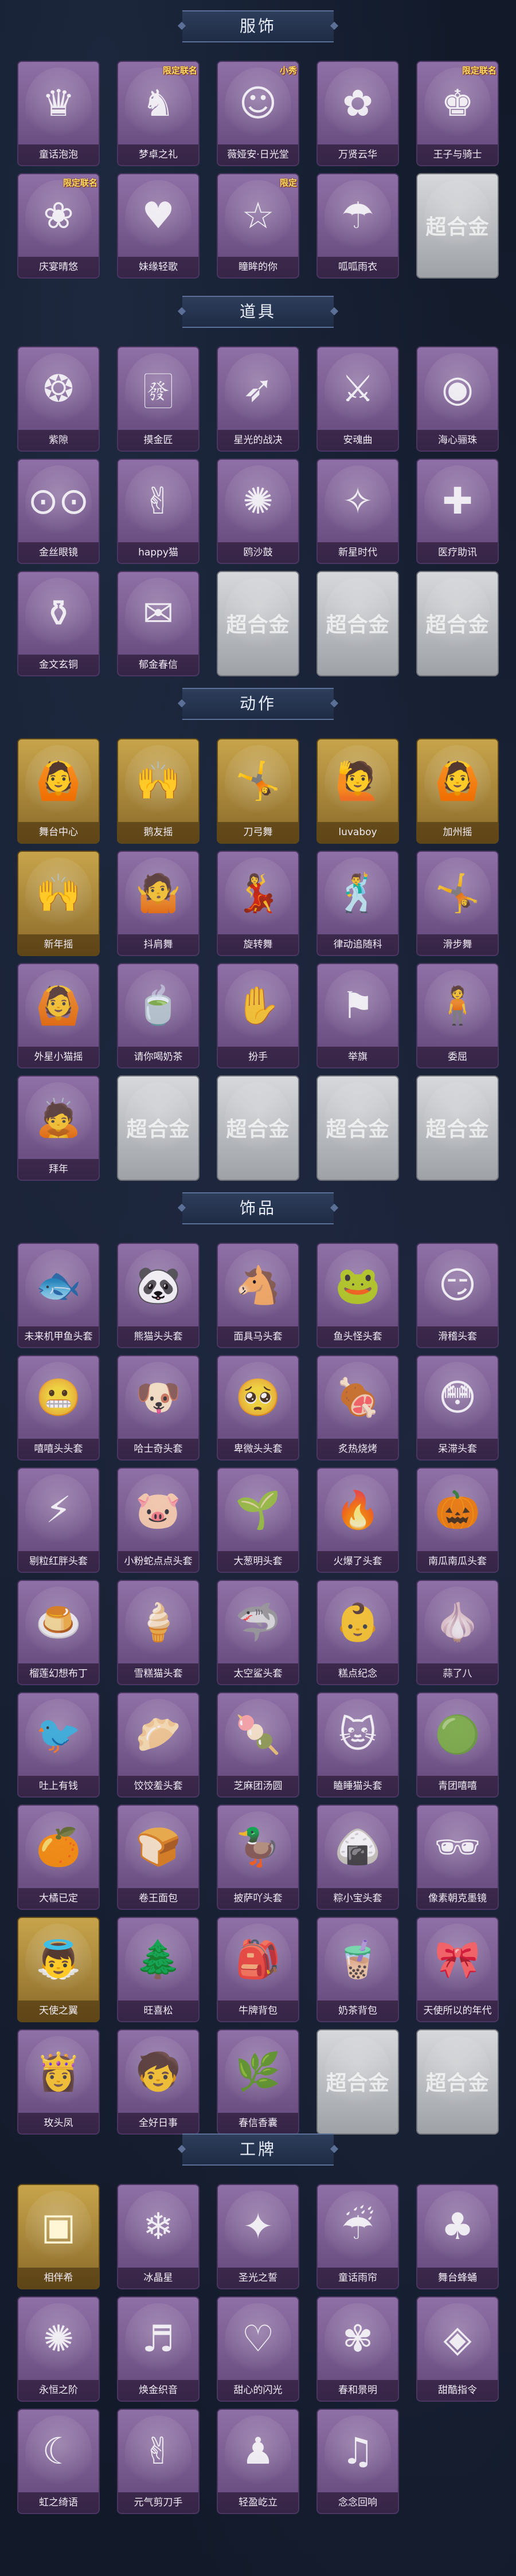 Image resolution: width=516 pixels, height=2576 pixels. I want to click on item-card: 🙆 舞台中心, so click(59, 791).